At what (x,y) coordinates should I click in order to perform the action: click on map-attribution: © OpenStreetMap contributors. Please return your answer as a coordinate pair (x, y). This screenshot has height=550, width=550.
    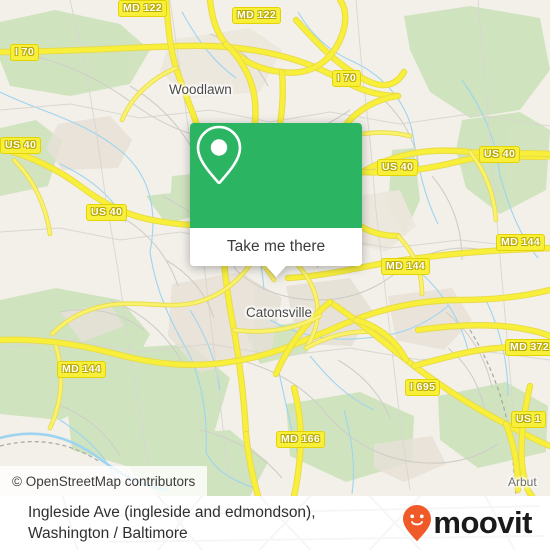
    Looking at the image, I should click on (104, 481).